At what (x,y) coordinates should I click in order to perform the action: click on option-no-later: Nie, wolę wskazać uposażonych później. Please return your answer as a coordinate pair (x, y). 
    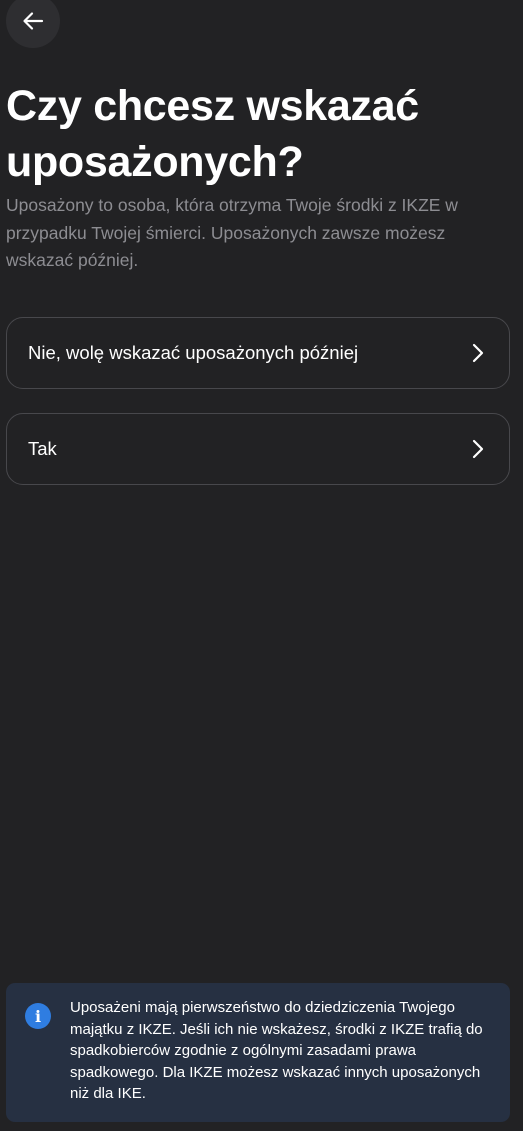
    Looking at the image, I should click on (258, 353).